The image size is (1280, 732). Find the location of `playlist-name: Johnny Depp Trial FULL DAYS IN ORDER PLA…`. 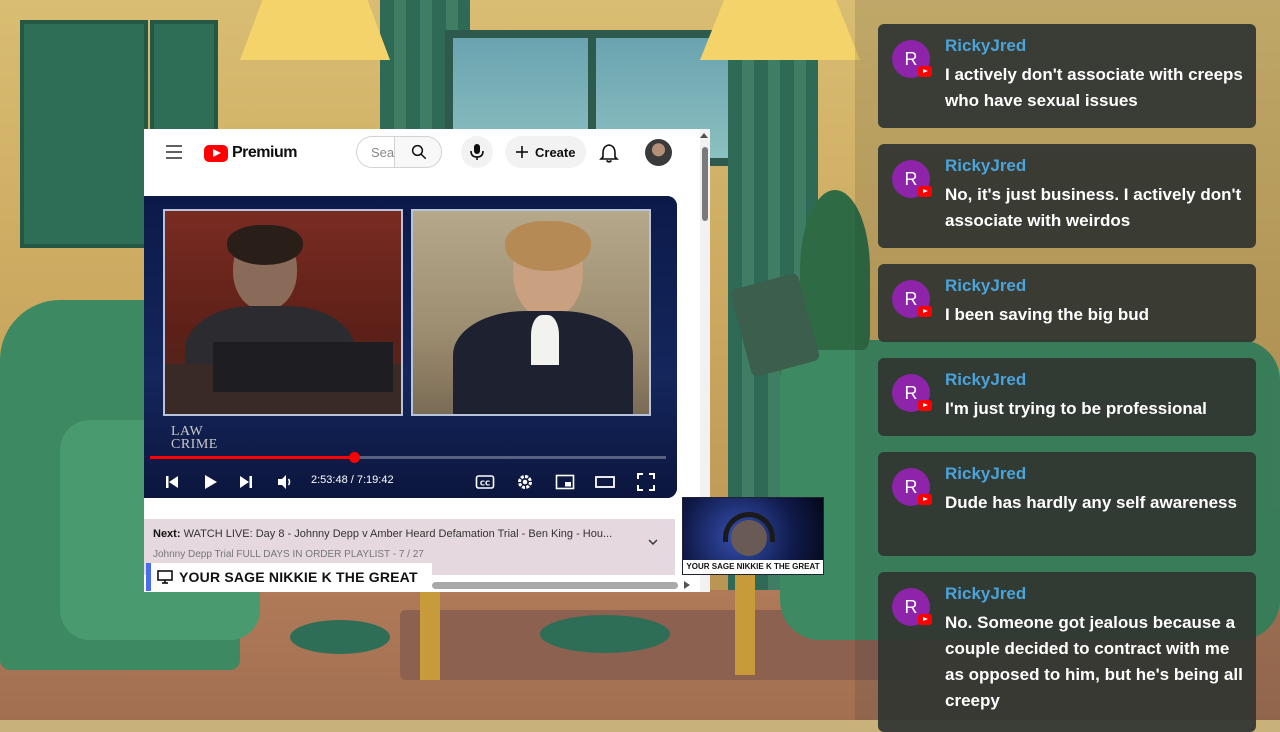

playlist-name: Johnny Depp Trial FULL DAYS IN ORDER PLA… is located at coordinates (288, 554).